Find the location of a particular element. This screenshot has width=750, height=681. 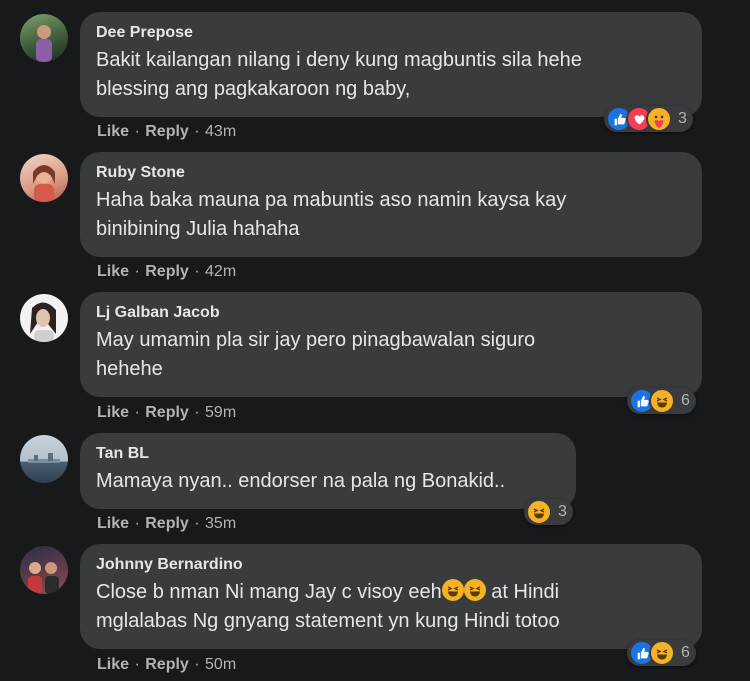

comment-actions: Like · Reply · 35m is located at coordinates (166, 524).